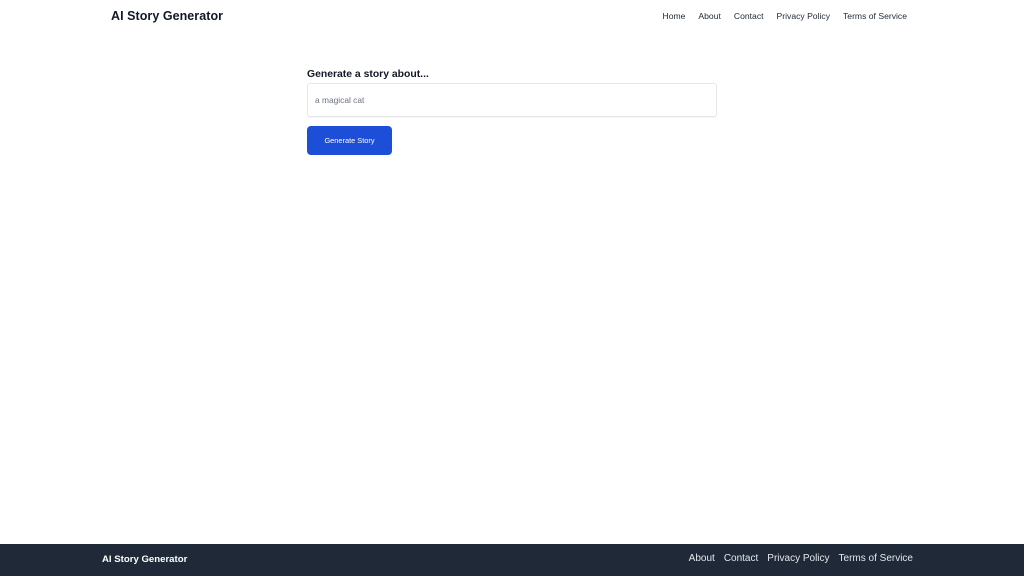 This screenshot has width=1024, height=576. What do you see at coordinates (798, 558) in the screenshot?
I see `footer-privacy-link: Privacy Policy` at bounding box center [798, 558].